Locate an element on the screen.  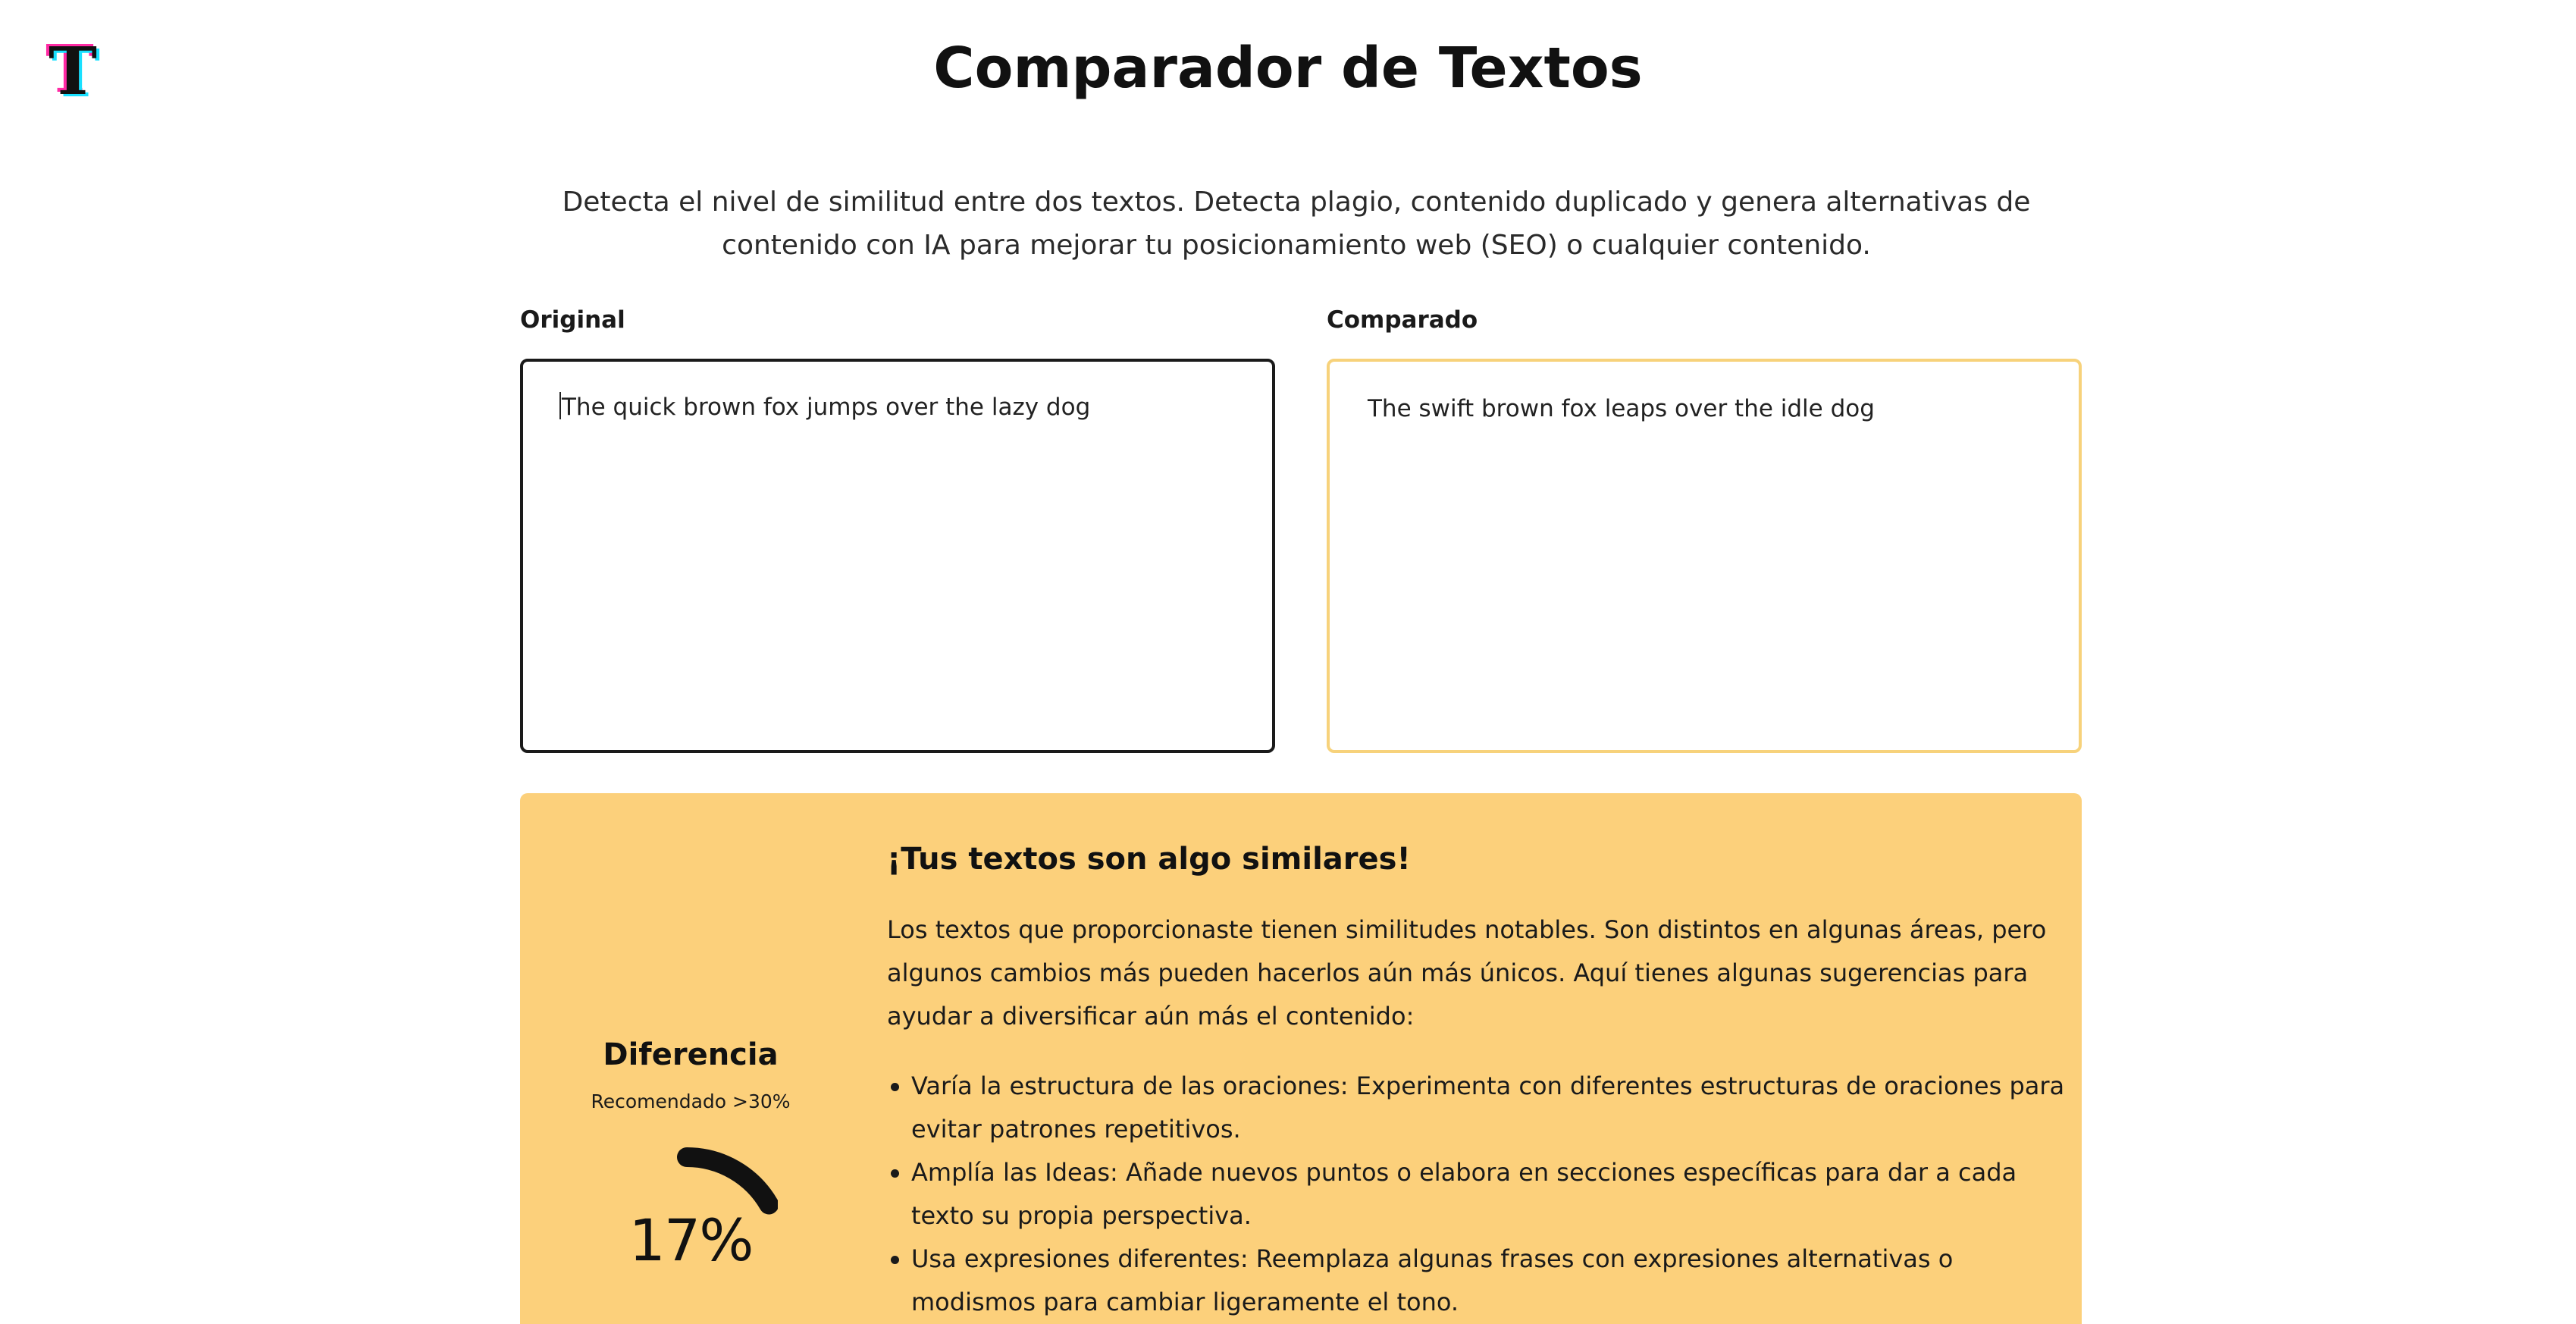
result-heading: ¡Tus textos son algo similares! is located at coordinates (1149, 859).